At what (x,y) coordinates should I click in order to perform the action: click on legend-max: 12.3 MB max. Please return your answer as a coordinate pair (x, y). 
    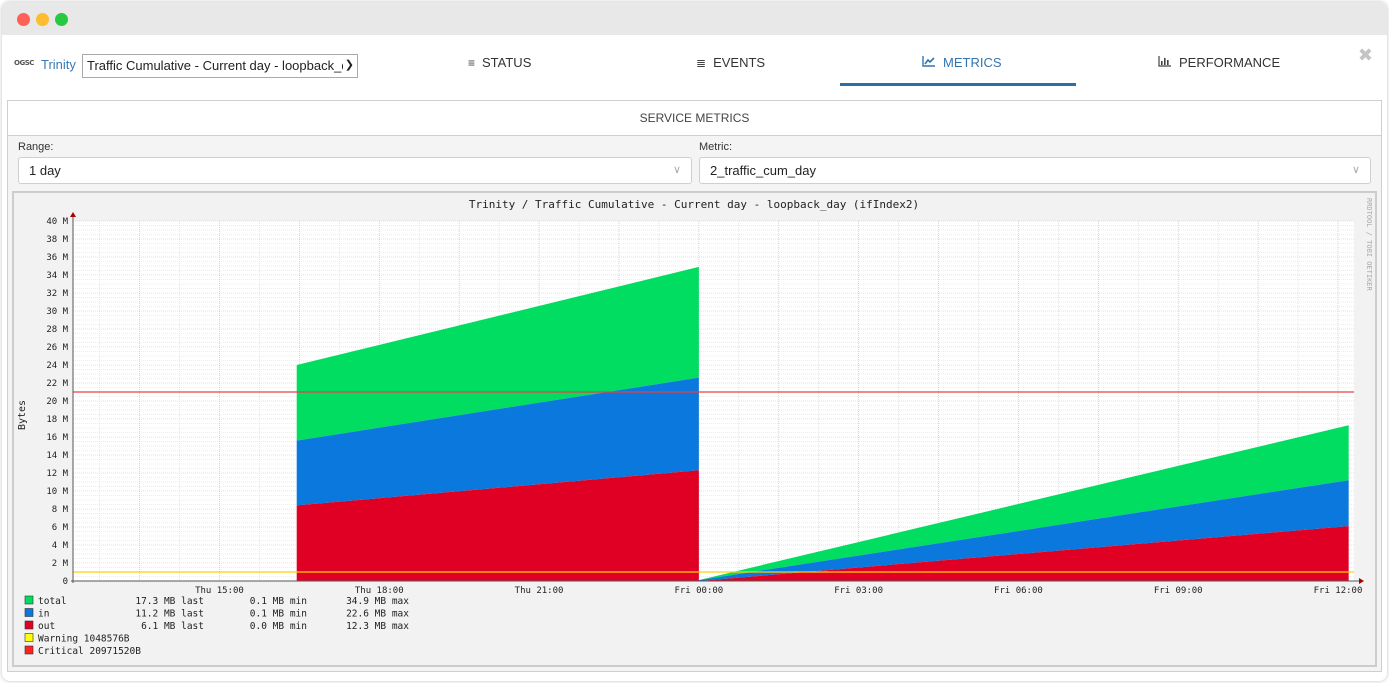
    Looking at the image, I should click on (377, 626).